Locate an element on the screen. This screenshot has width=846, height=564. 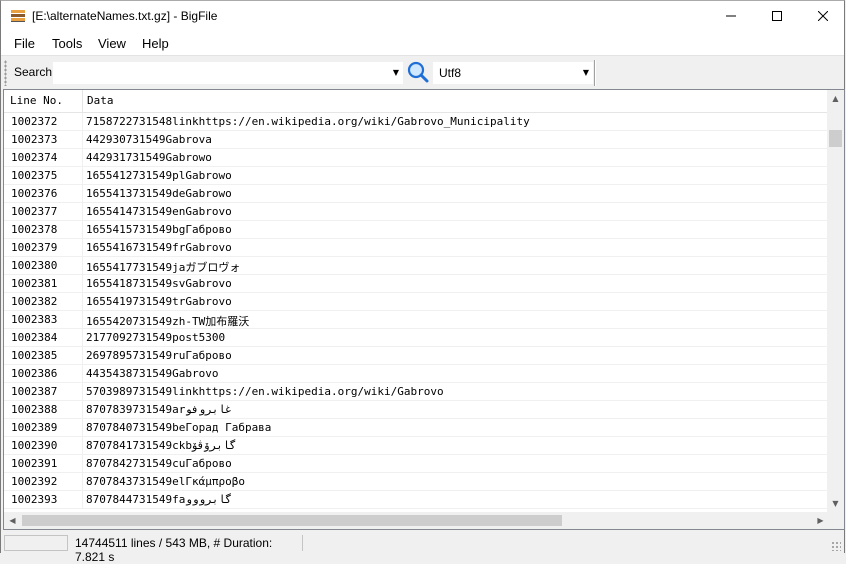
vertical-scrollbar: ▲ ▼ is located at coordinates (835, 301).